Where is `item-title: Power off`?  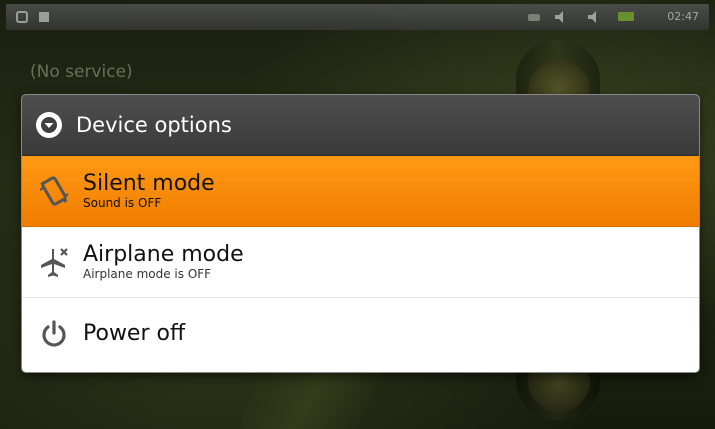
item-title: Power off is located at coordinates (134, 333).